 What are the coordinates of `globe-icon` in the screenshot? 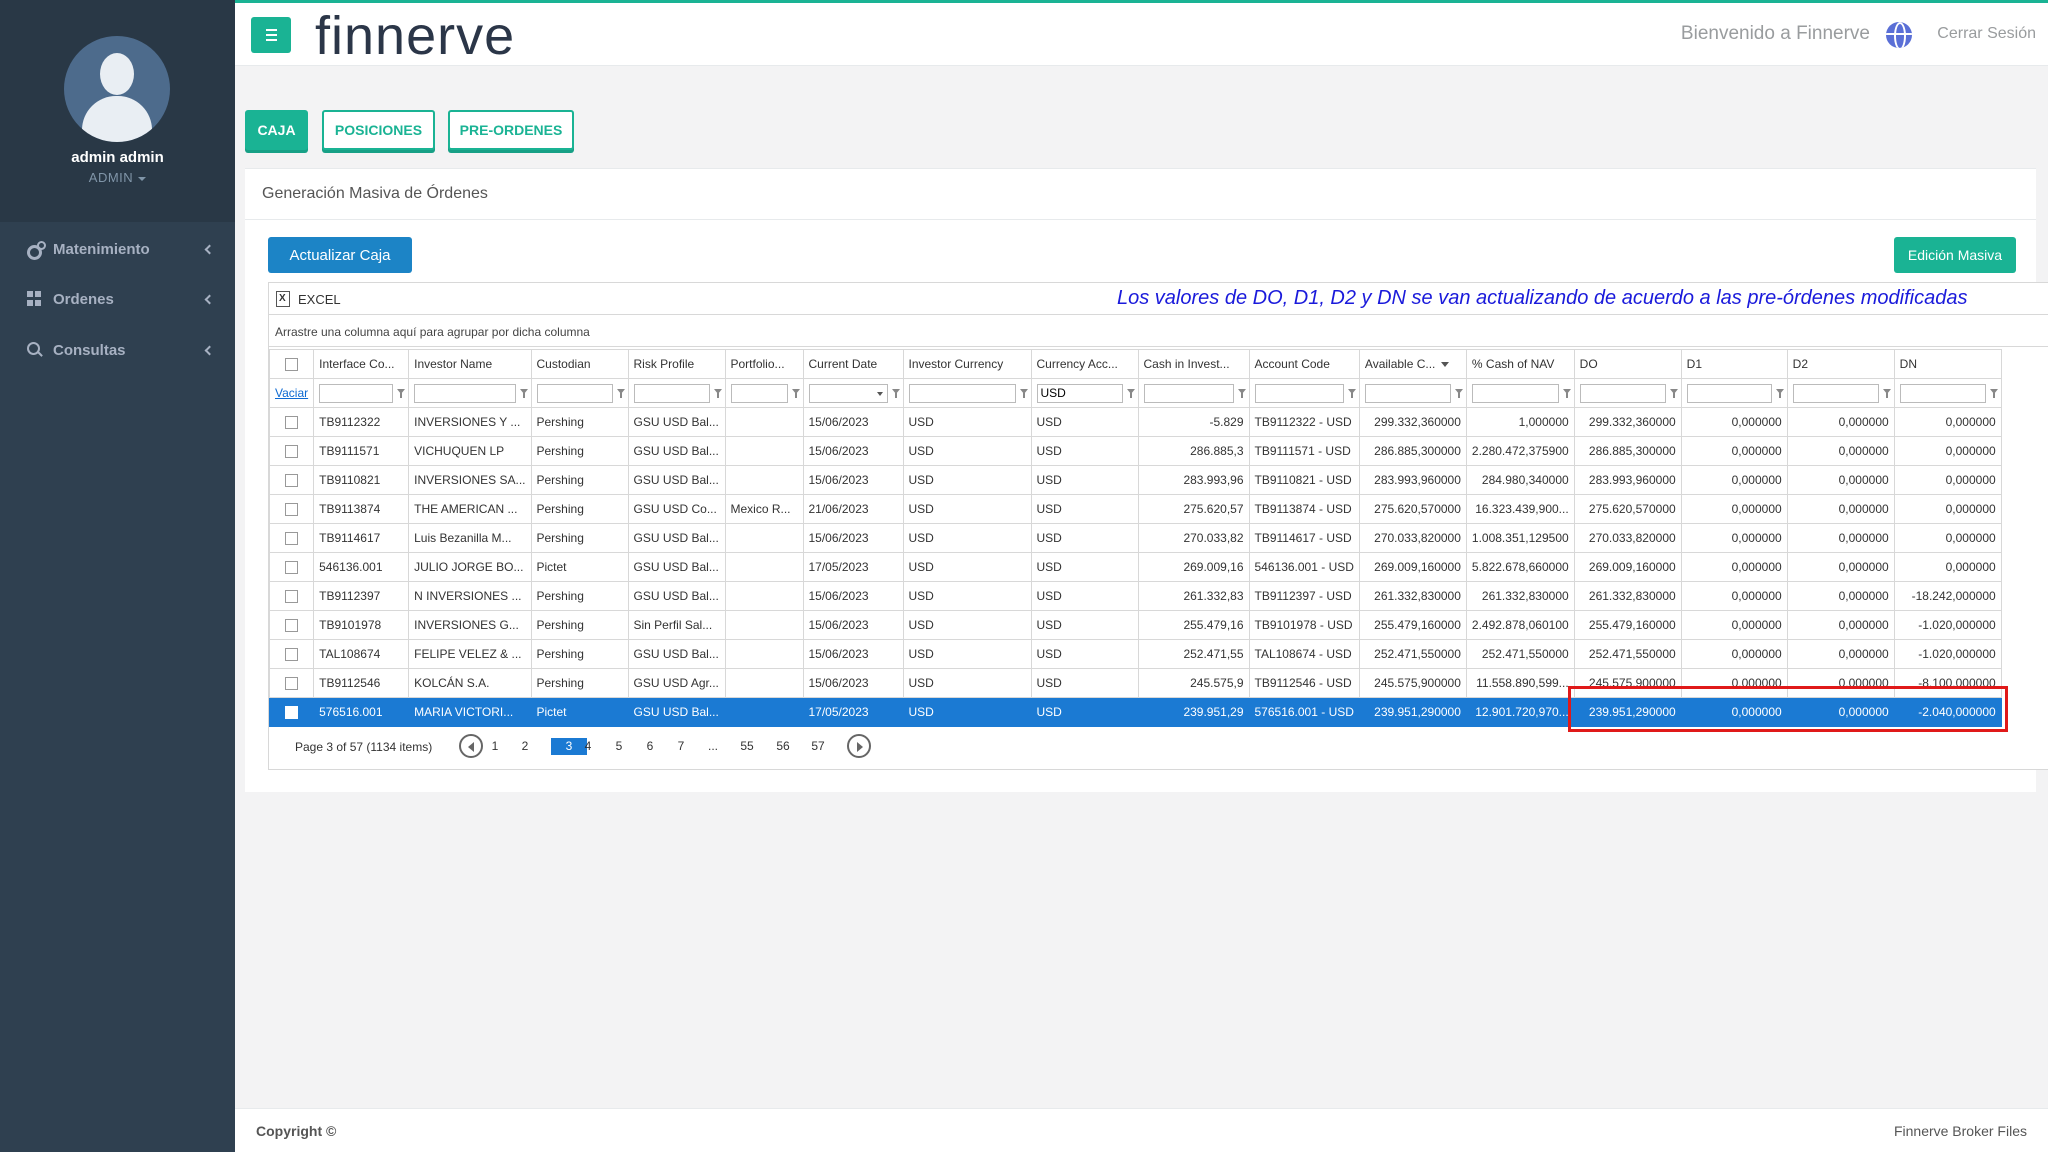 It's located at (1899, 35).